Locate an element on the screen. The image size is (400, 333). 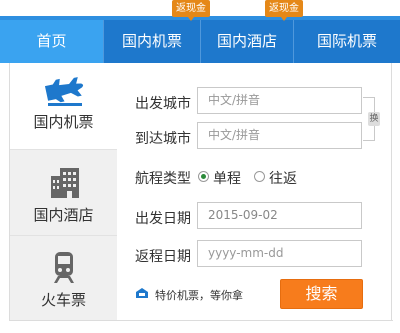
side-tab-label: 国内机票 is located at coordinates (63, 122).